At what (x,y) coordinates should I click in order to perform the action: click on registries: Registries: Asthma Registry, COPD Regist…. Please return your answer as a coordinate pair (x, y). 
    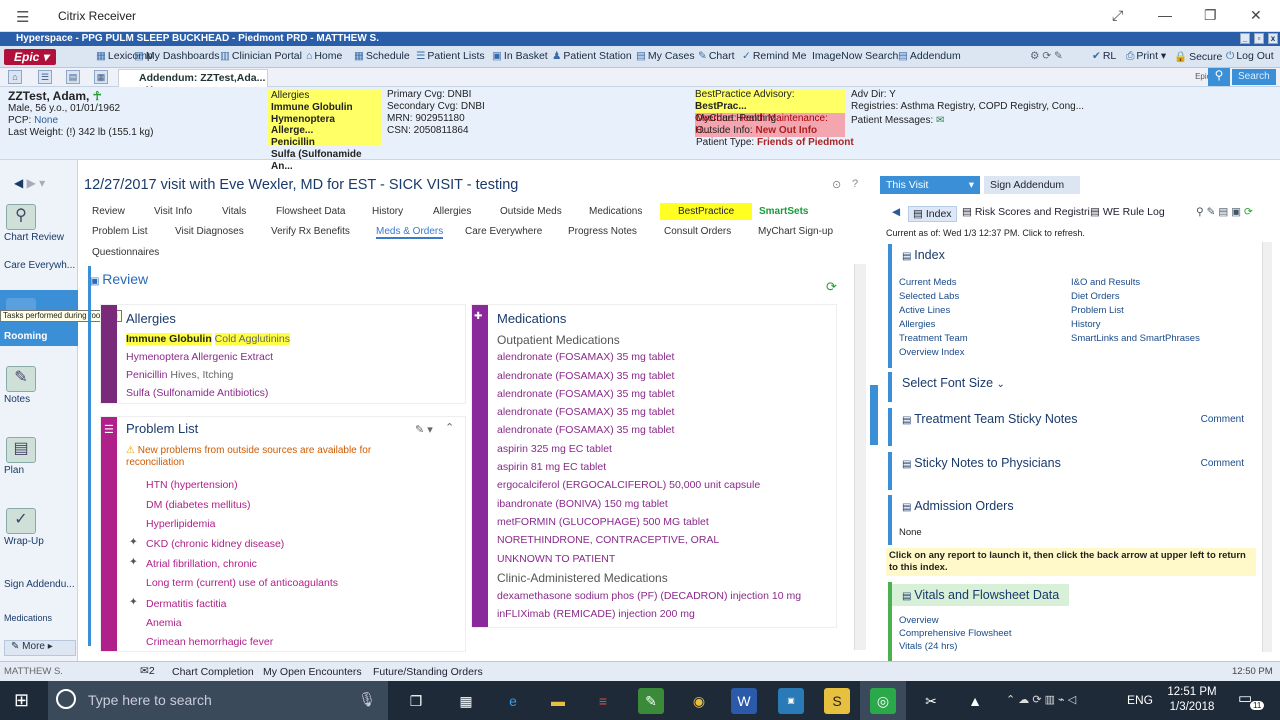
    Looking at the image, I should click on (967, 107).